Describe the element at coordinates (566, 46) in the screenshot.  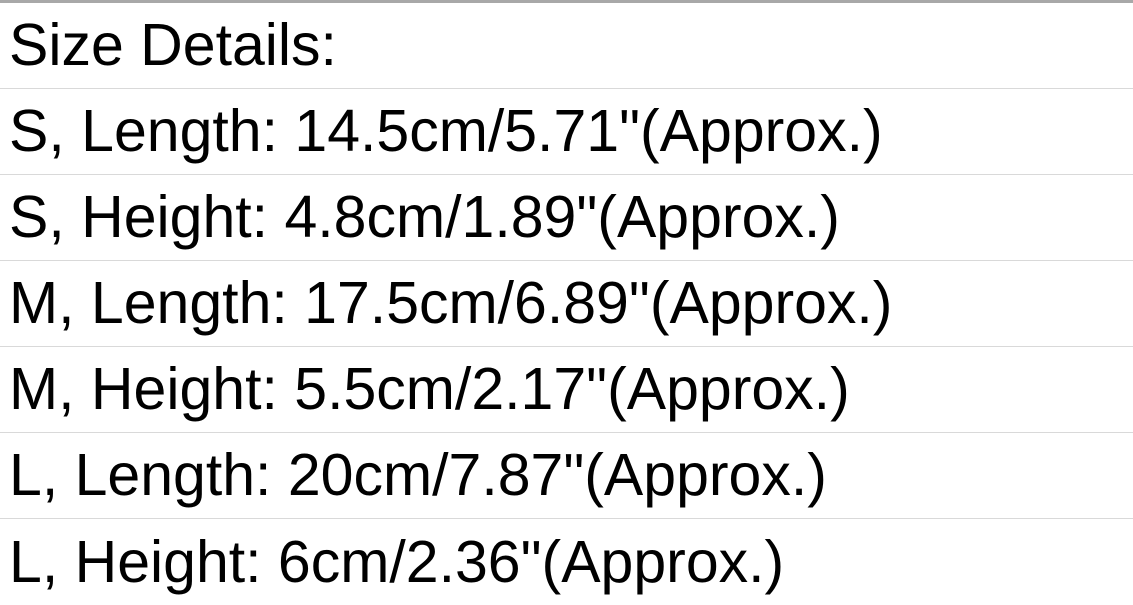
I see `size-details-heading: Size Details:` at that location.